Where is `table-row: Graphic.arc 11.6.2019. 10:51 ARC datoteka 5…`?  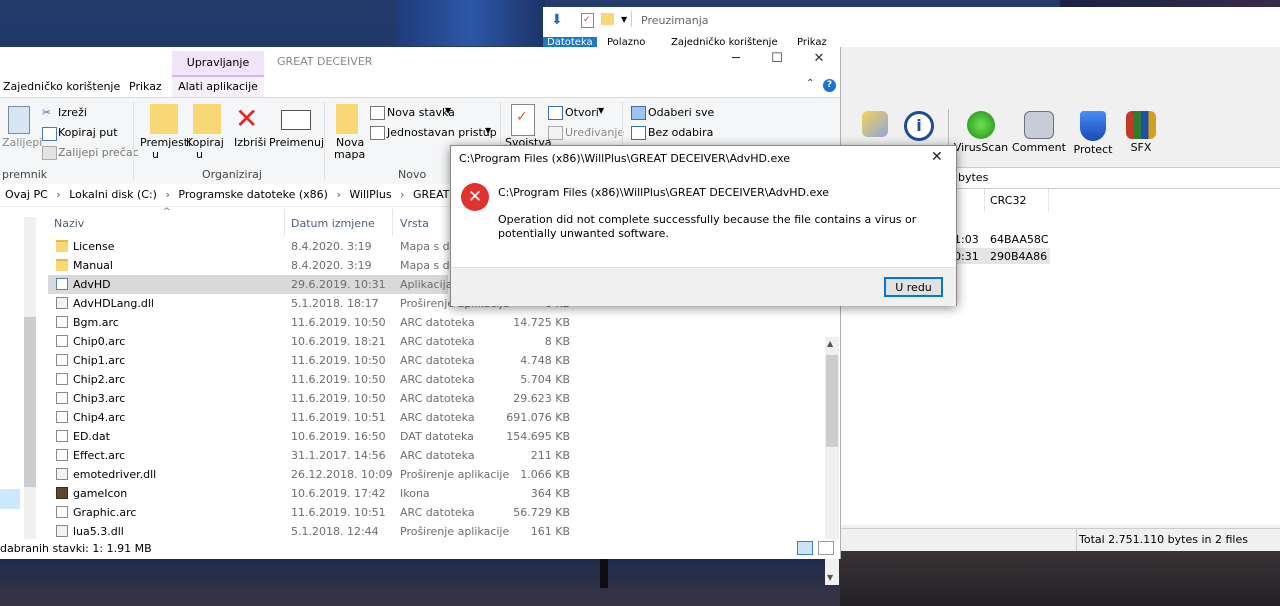 table-row: Graphic.arc 11.6.2019. 10:51 ARC datoteka 5… is located at coordinates (436, 512).